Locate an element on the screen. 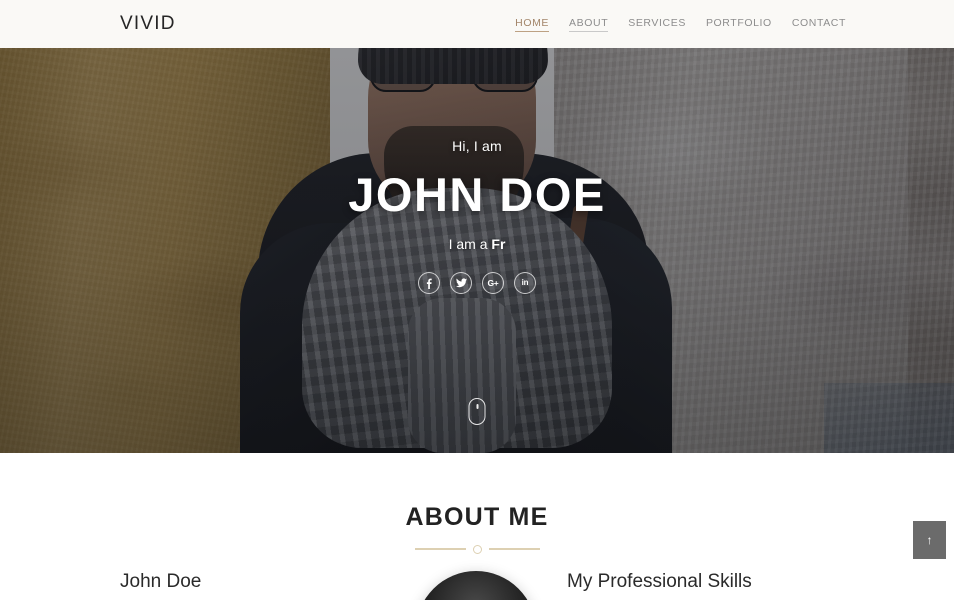  about-skills-column: My Professional Skills is located at coordinates (700, 585).